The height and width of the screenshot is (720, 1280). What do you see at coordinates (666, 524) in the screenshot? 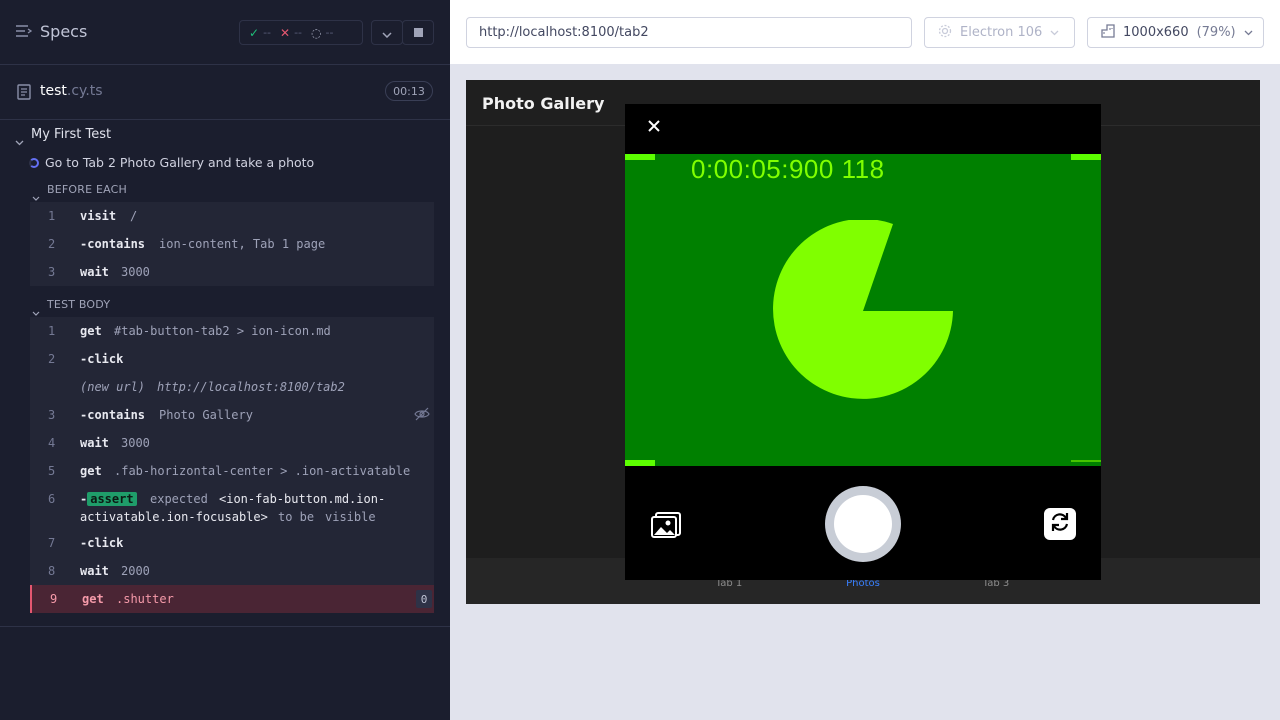
I see `gallery-button` at bounding box center [666, 524].